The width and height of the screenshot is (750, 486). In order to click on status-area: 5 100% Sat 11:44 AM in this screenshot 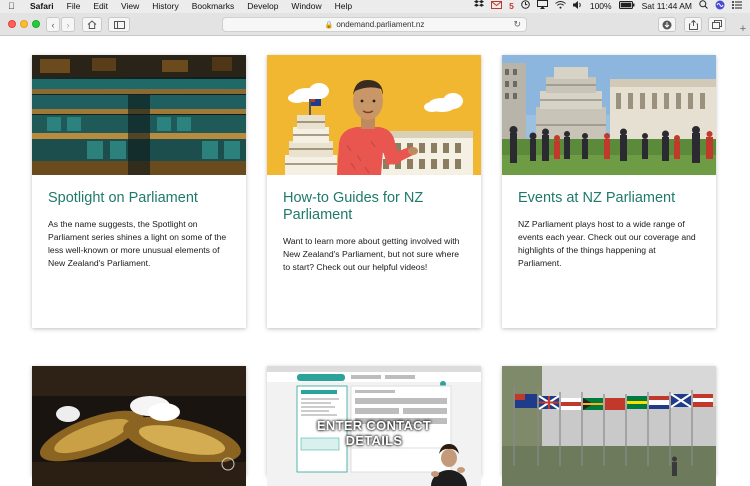, I will do `click(612, 7)`.